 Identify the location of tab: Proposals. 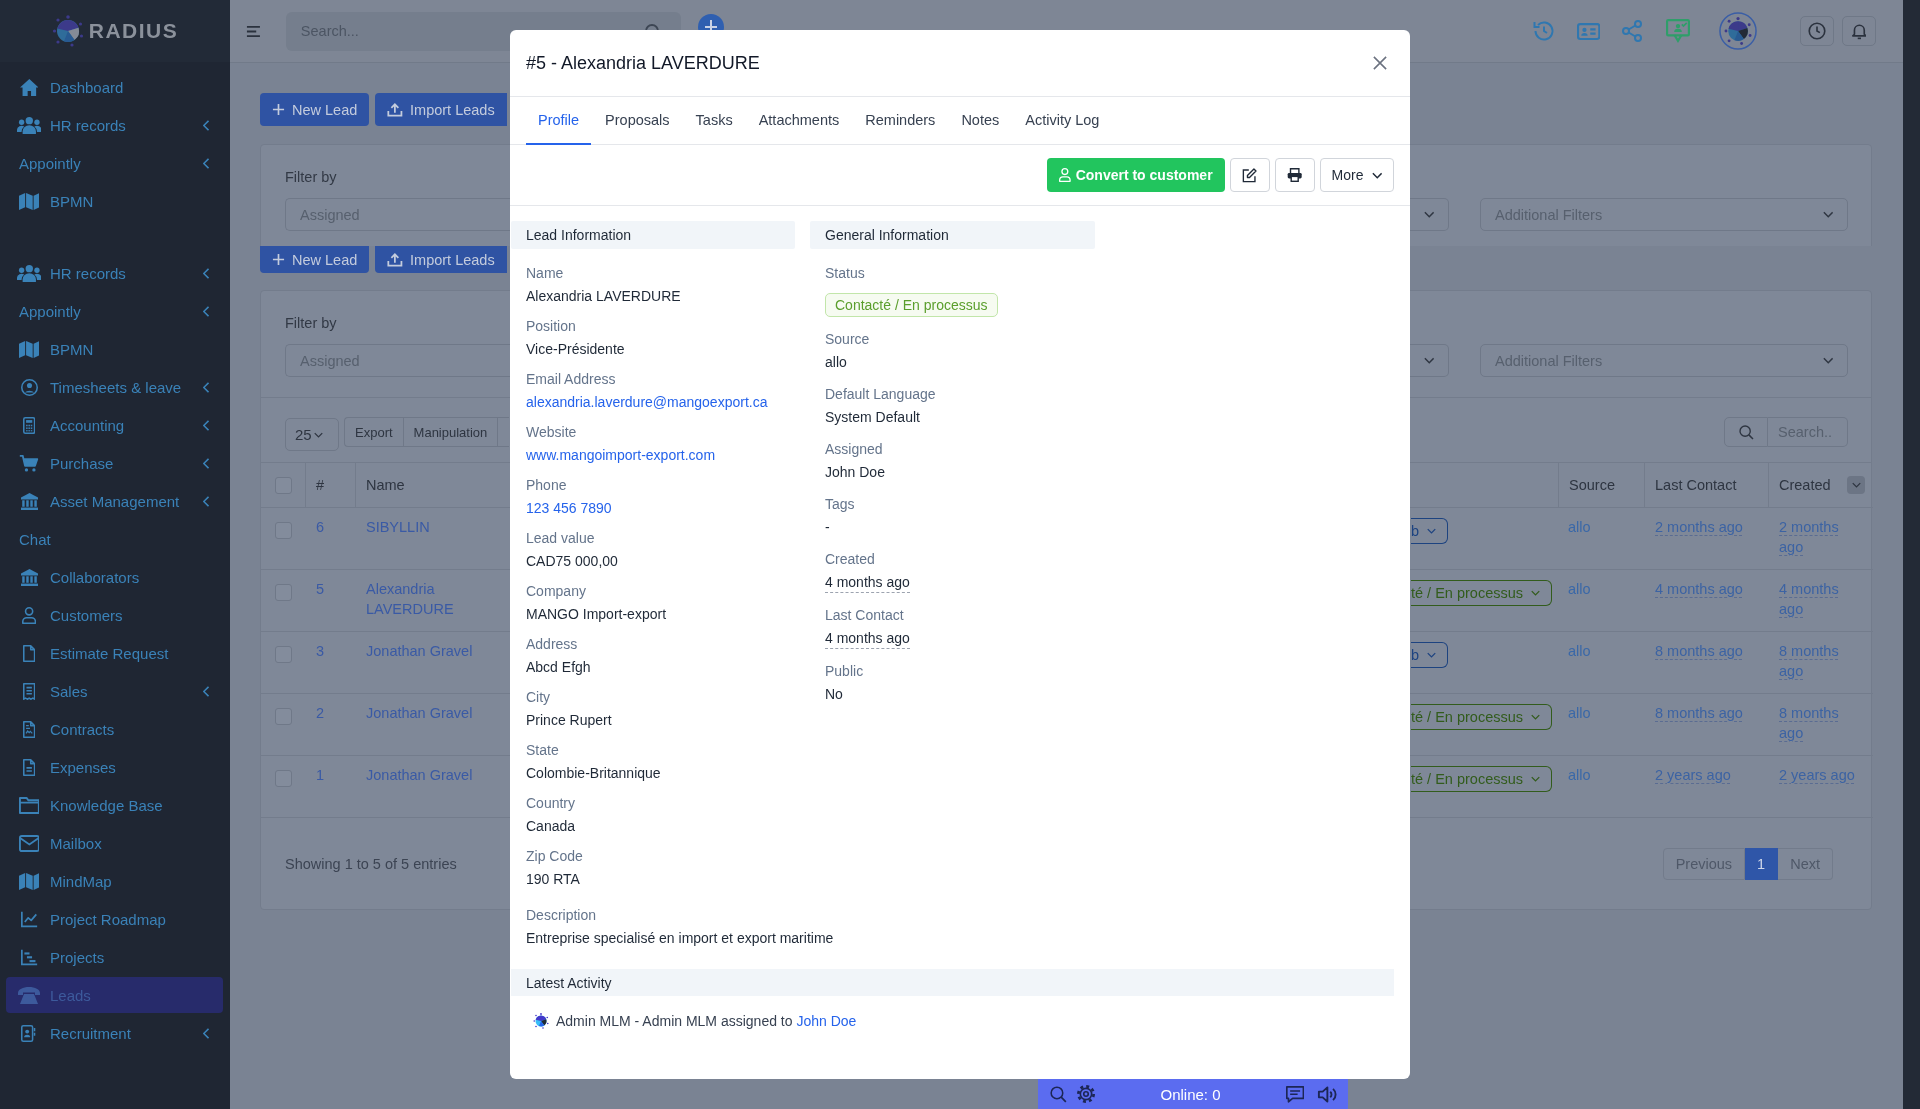
(637, 121).